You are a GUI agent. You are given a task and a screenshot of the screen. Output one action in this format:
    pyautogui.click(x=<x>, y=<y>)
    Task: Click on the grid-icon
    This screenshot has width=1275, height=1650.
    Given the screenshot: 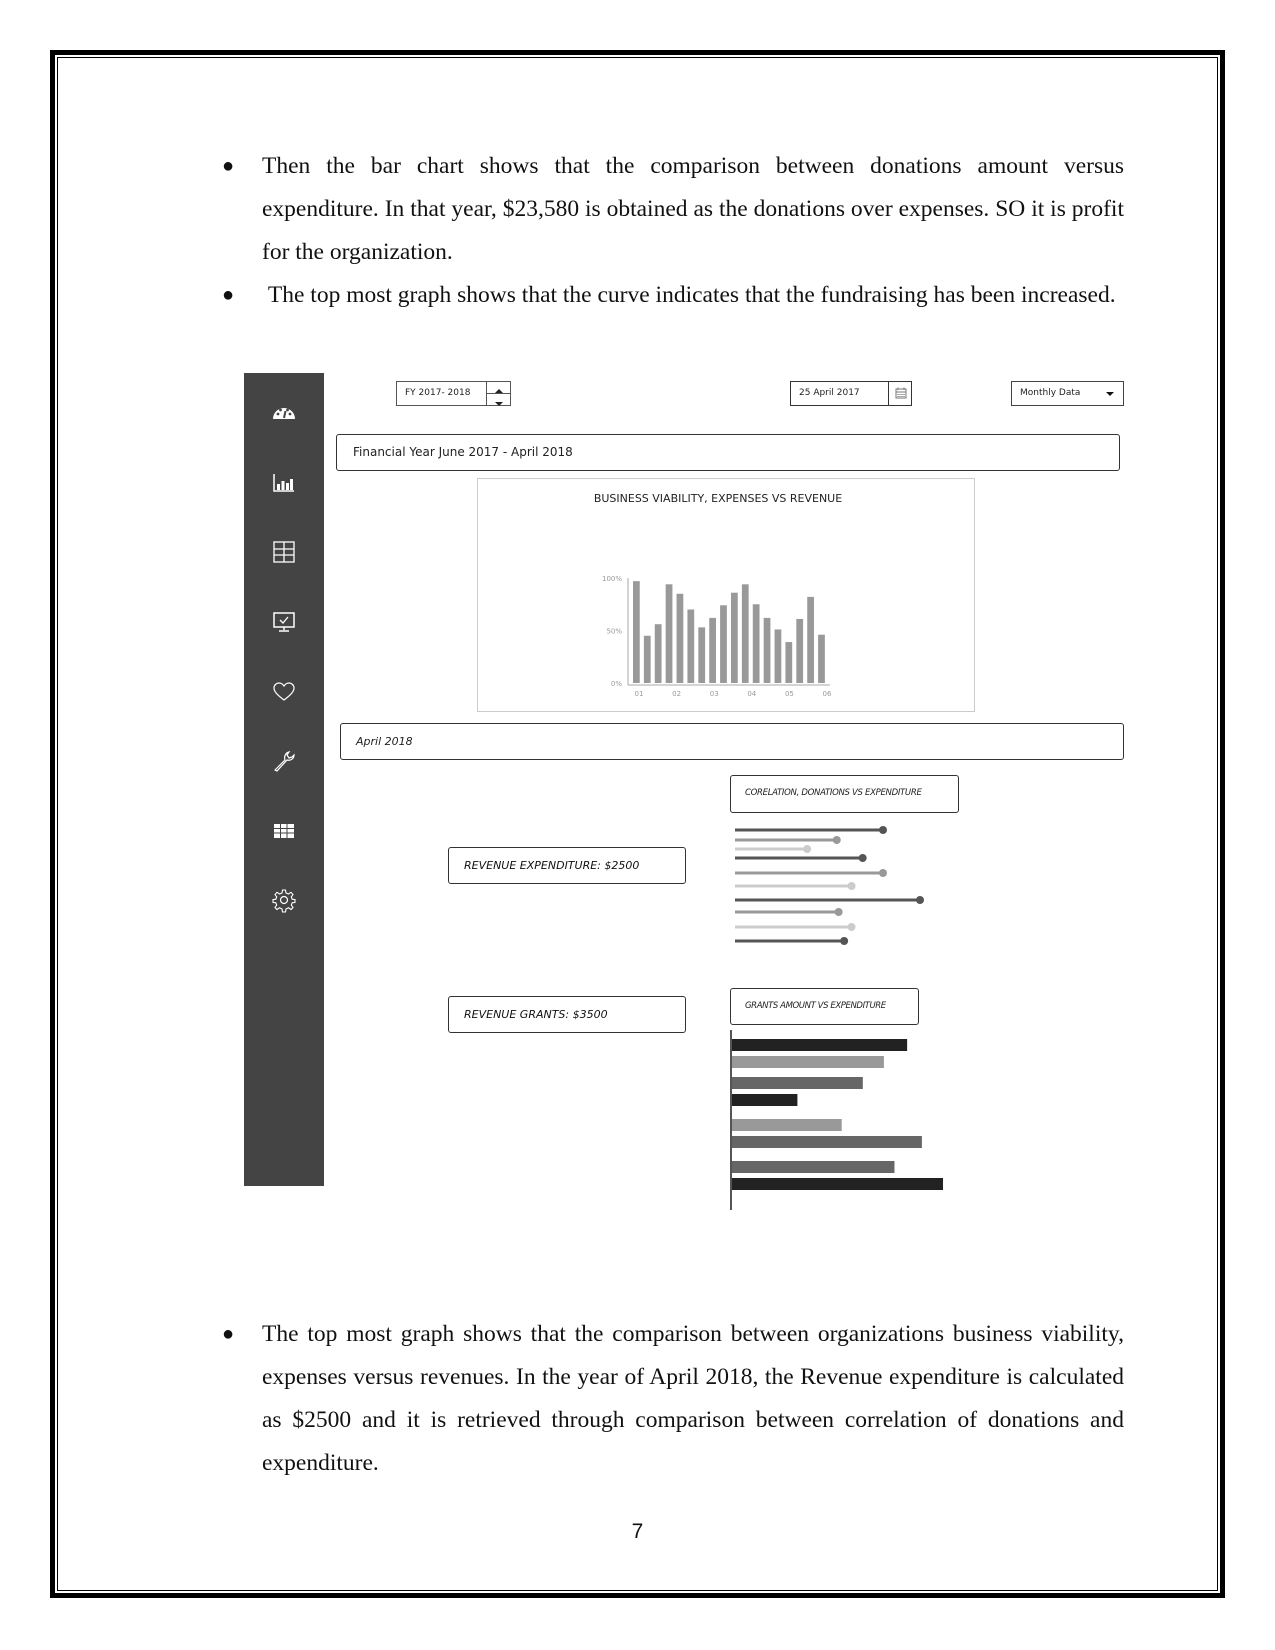 What is the action you would take?
    pyautogui.click(x=284, y=552)
    